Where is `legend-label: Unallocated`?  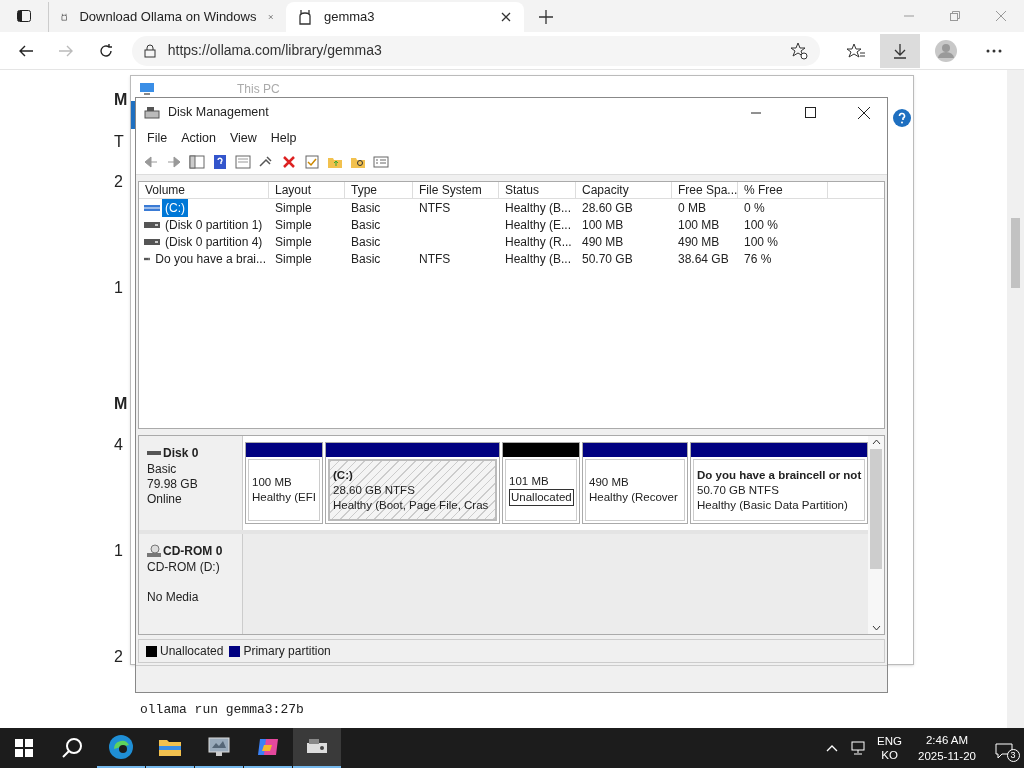 legend-label: Unallocated is located at coordinates (192, 651).